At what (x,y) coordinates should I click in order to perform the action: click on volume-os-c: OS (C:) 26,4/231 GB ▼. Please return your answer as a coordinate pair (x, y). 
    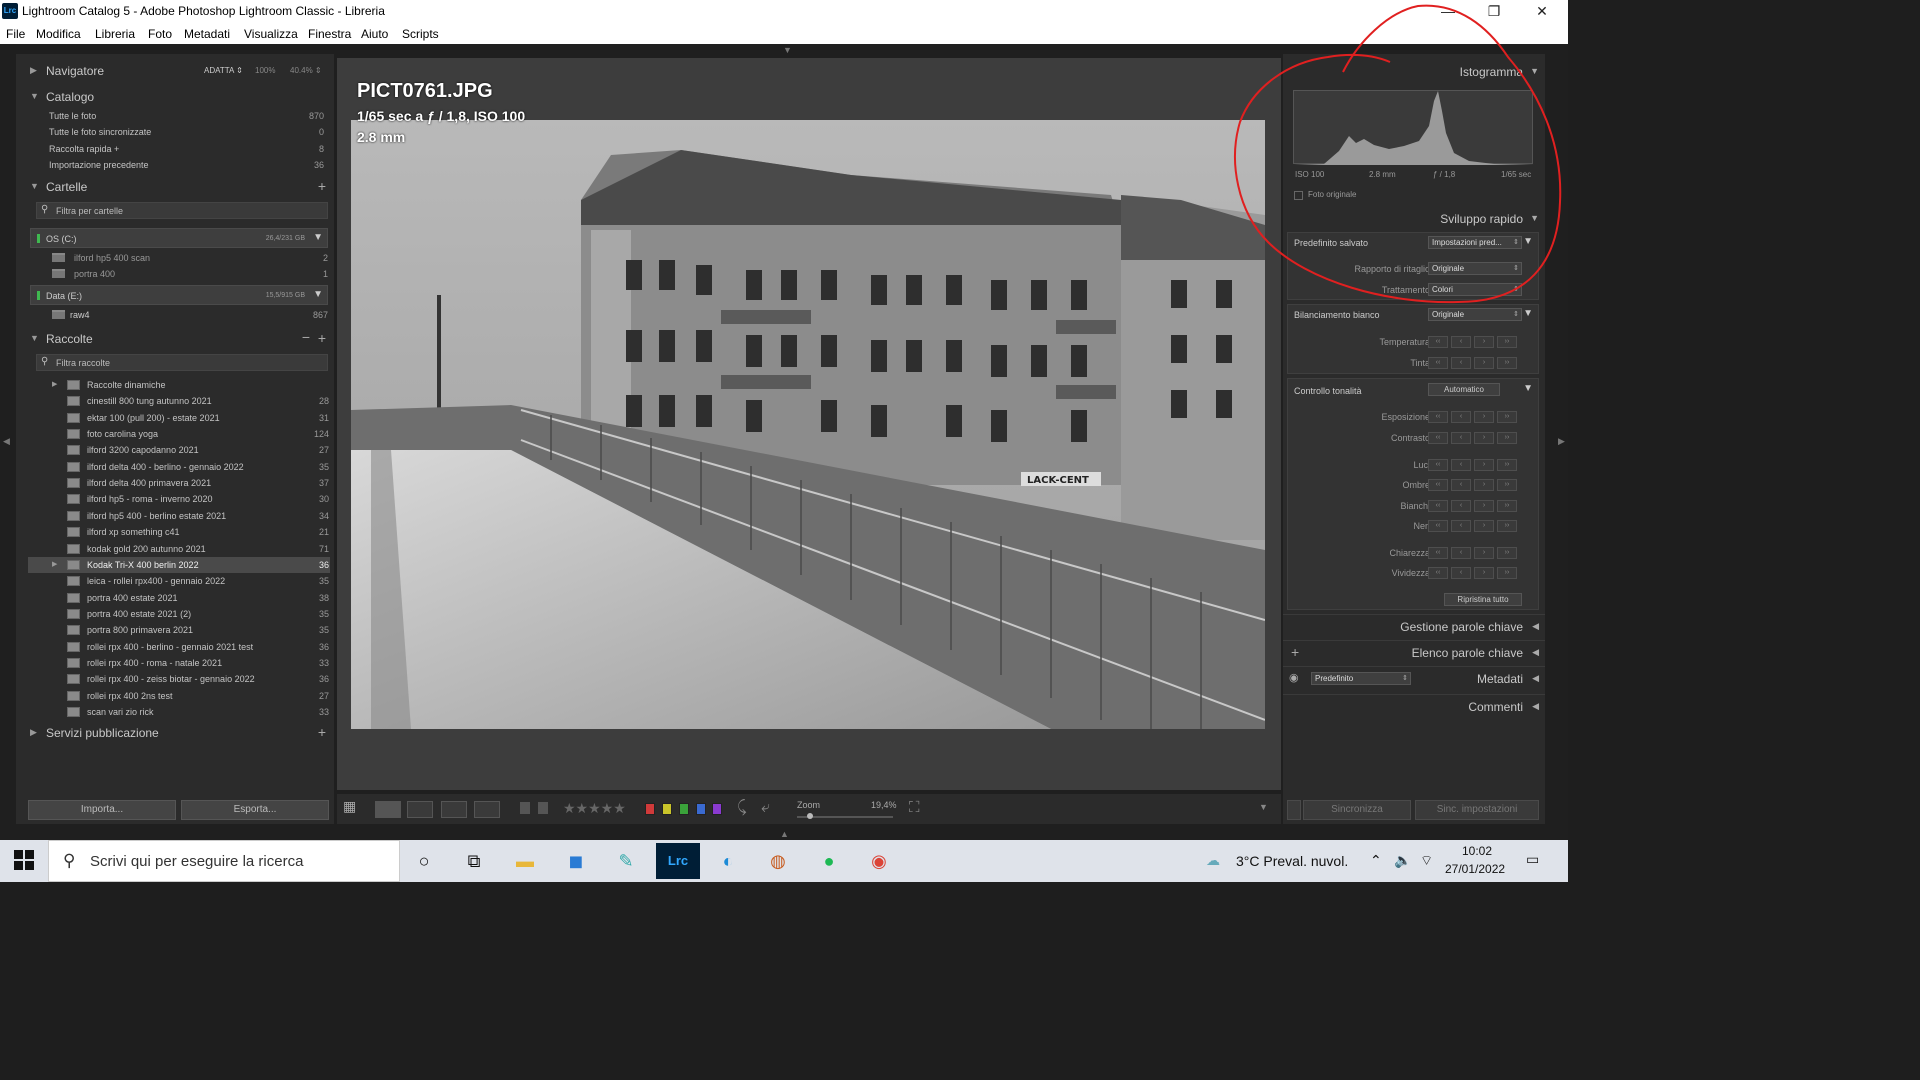
    Looking at the image, I should click on (179, 238).